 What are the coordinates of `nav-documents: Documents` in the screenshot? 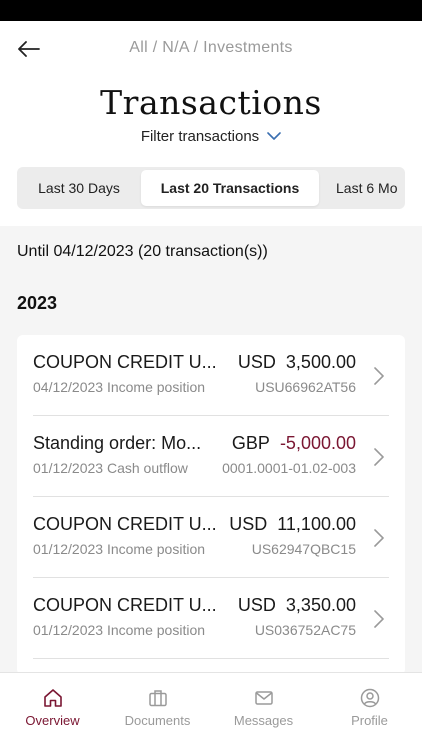 It's located at (157, 711).